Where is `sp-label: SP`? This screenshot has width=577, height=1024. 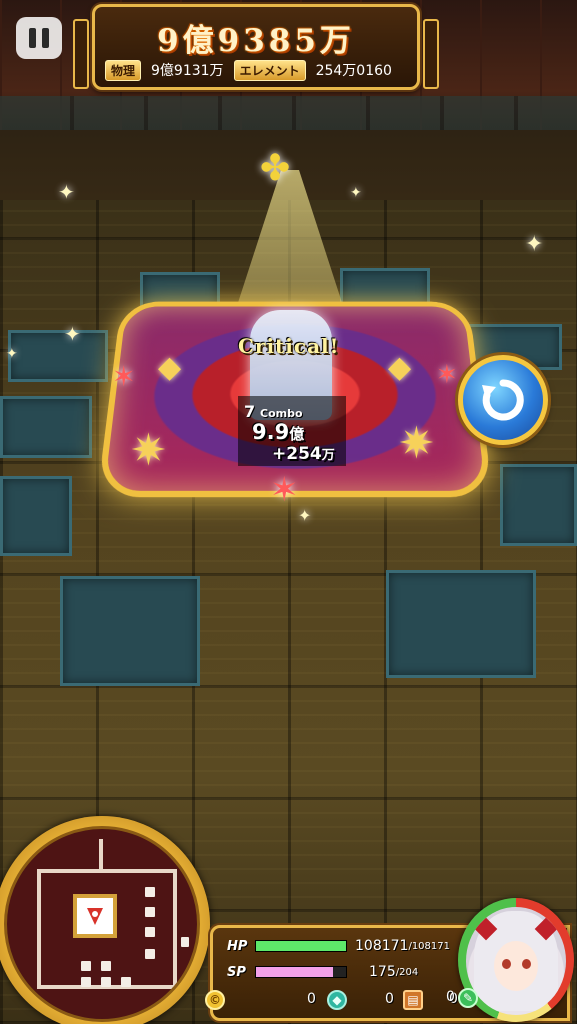 sp-label: SP is located at coordinates (236, 972).